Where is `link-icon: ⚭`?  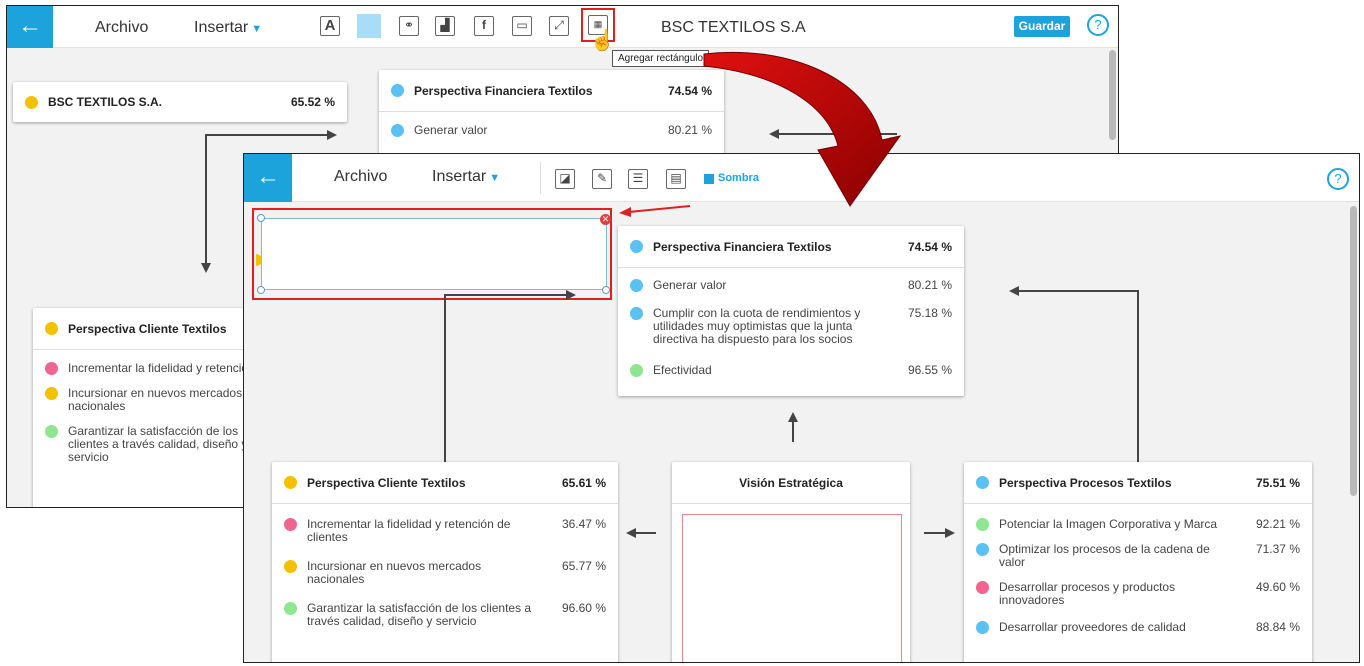 link-icon: ⚭ is located at coordinates (409, 26).